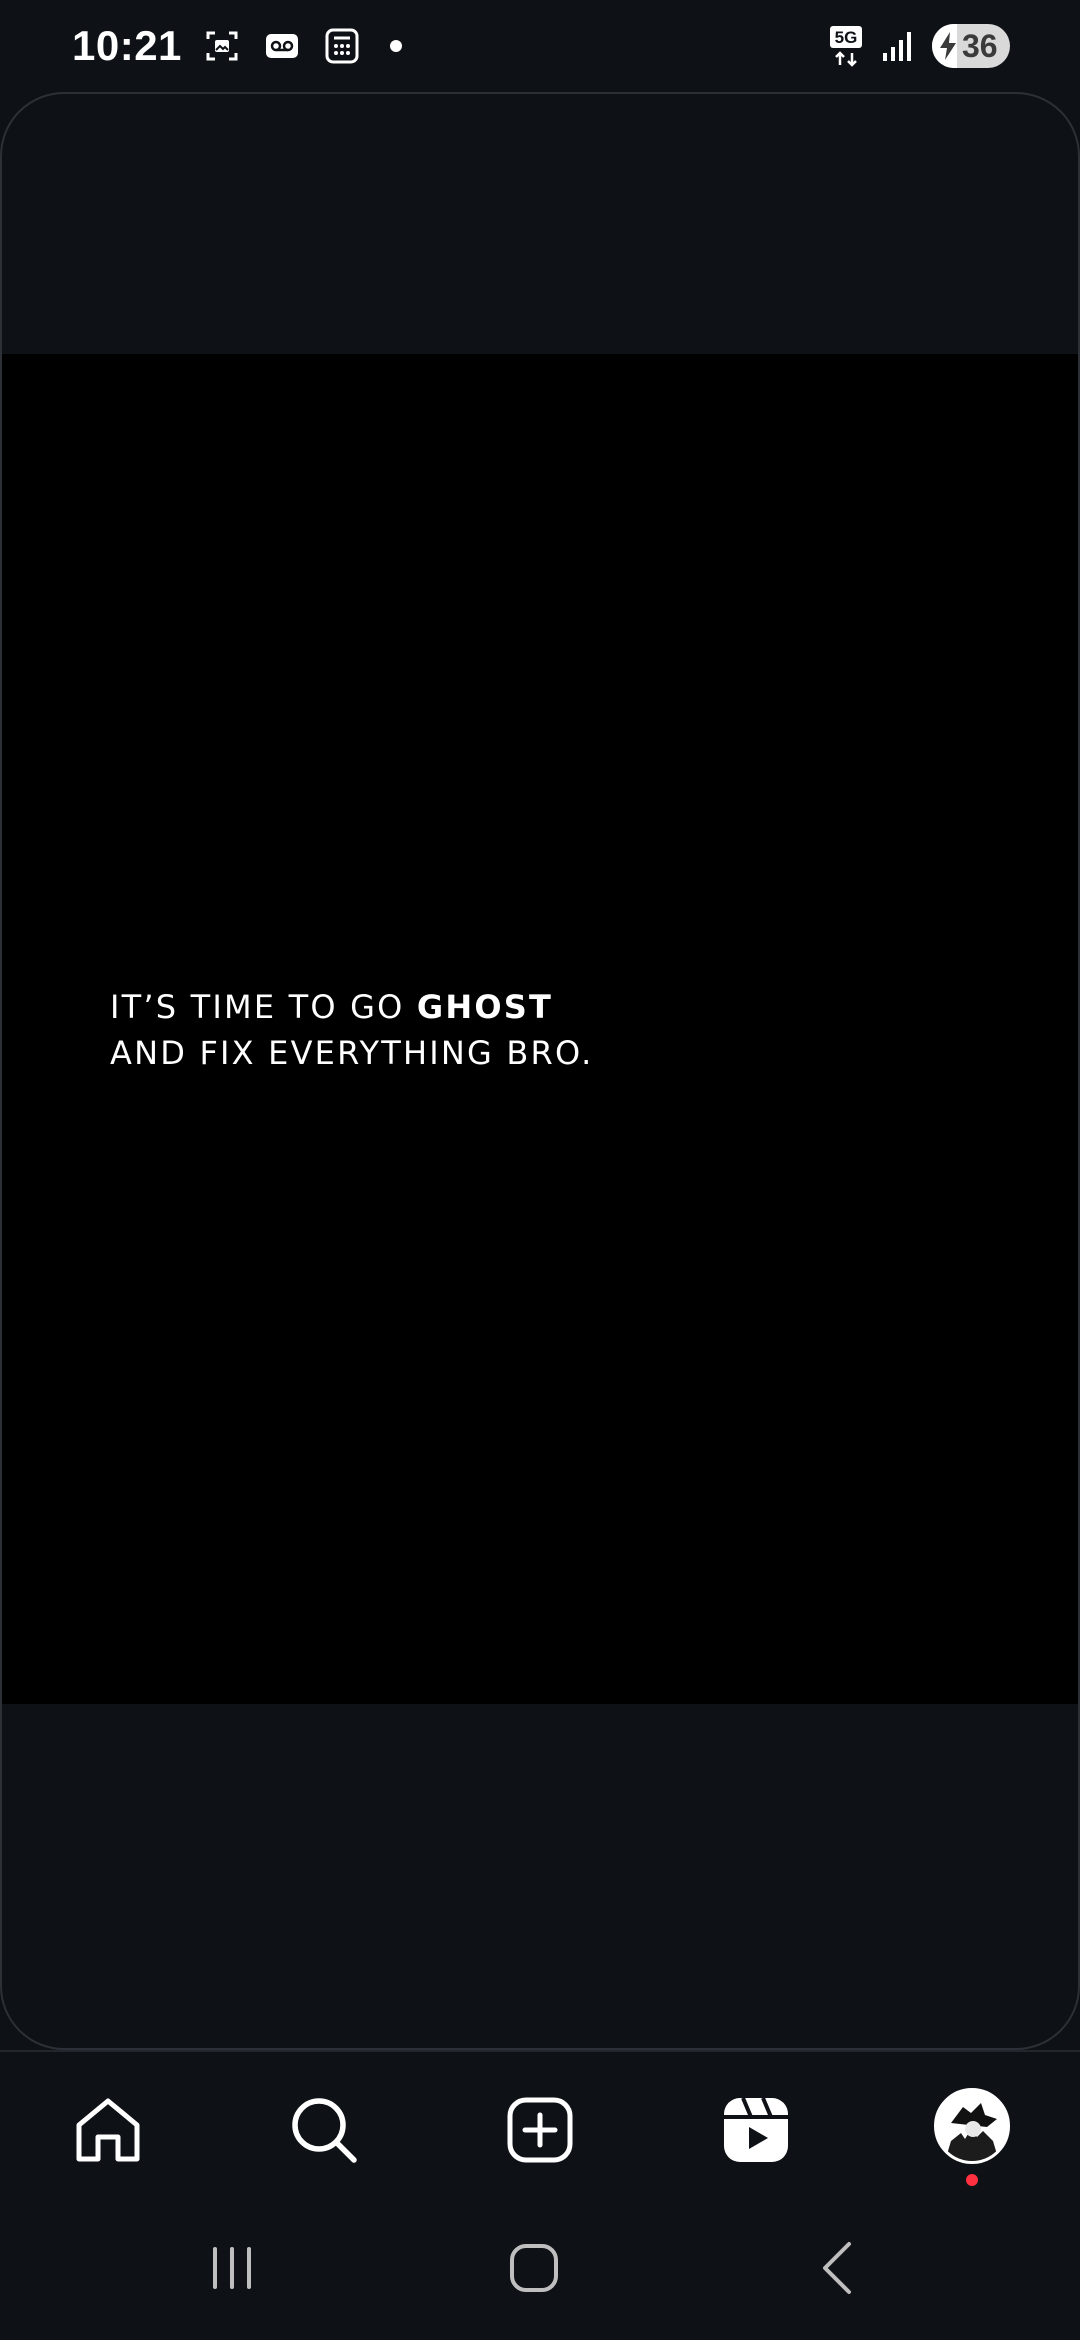  I want to click on caption-line-1-bold: GHOST, so click(485, 1007).